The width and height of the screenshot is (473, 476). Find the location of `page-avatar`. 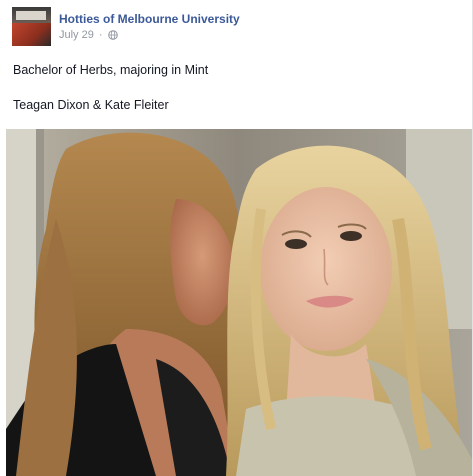

page-avatar is located at coordinates (31, 26).